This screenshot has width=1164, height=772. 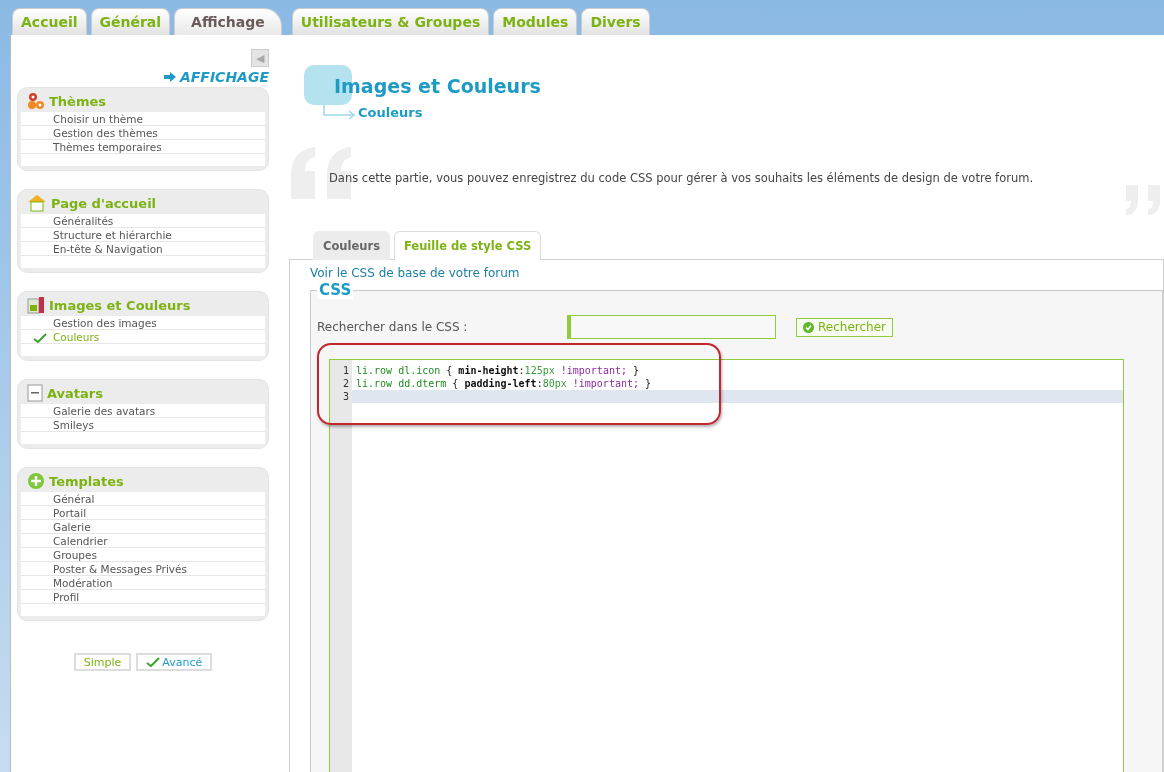 I want to click on group-title: Page d'accueil, so click(x=104, y=203).